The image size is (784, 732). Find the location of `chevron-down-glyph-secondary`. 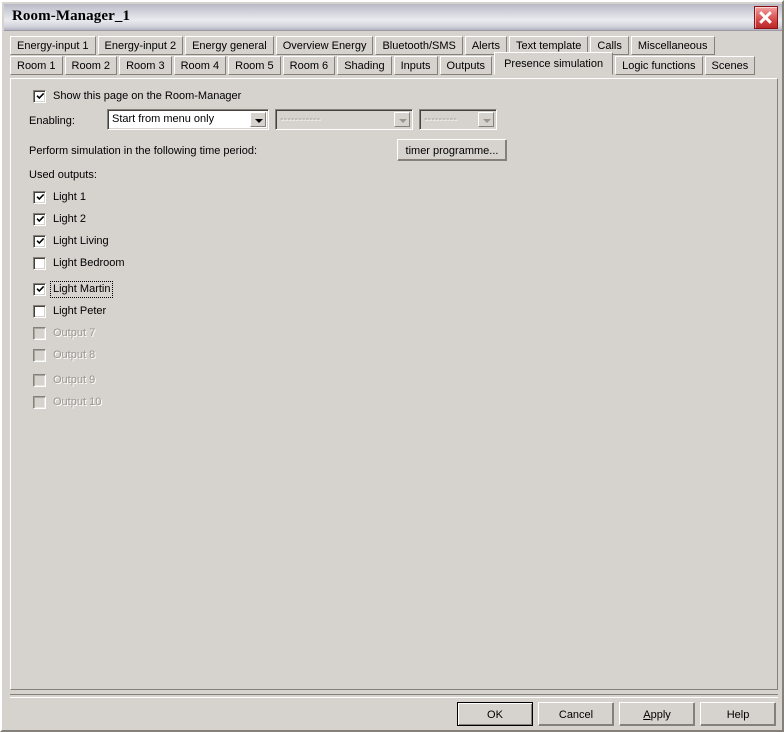

chevron-down-glyph-secondary is located at coordinates (403, 121).